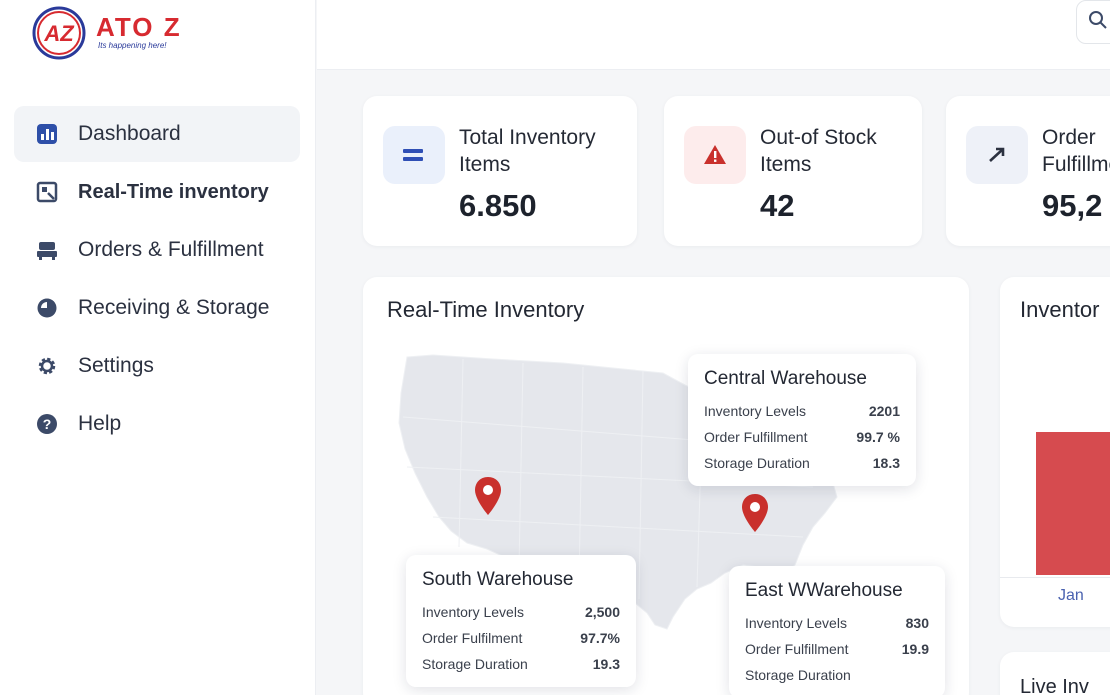 The width and height of the screenshot is (1110, 695). What do you see at coordinates (59, 33) in the screenshot?
I see `svg-text: AZ` at bounding box center [59, 33].